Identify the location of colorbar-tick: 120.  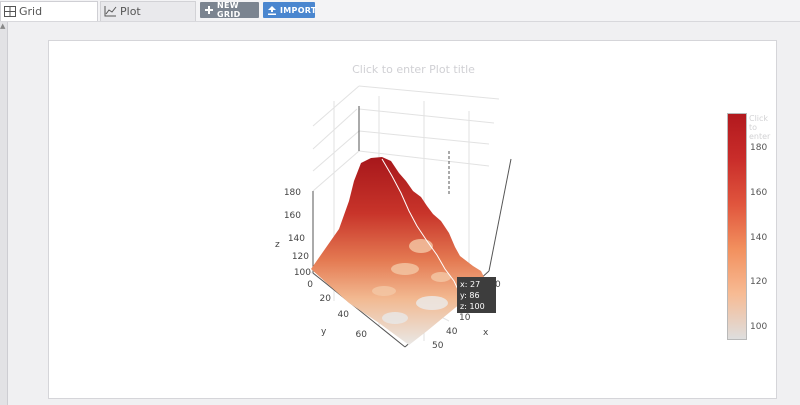
(759, 282).